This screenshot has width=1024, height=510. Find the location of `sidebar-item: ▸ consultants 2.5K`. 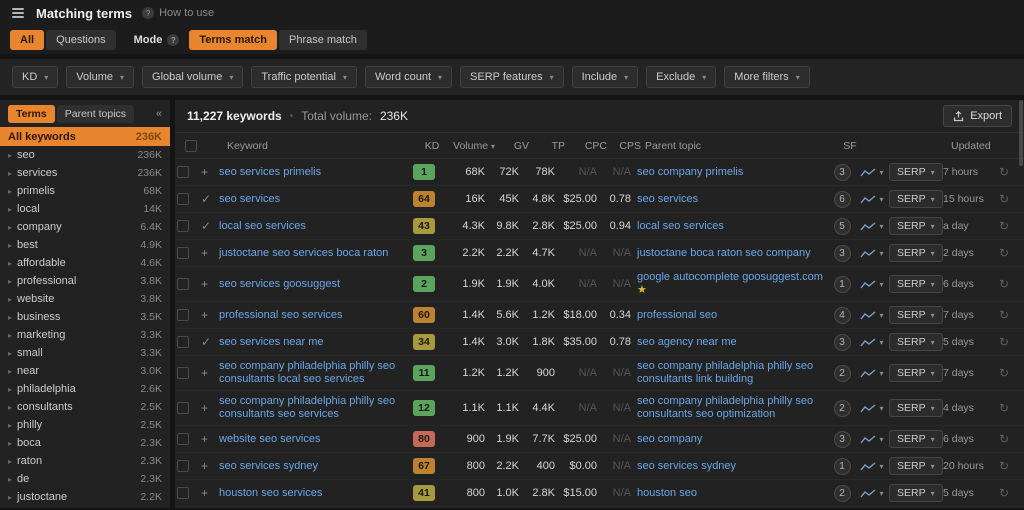

sidebar-item: ▸ consultants 2.5K is located at coordinates (85, 407).